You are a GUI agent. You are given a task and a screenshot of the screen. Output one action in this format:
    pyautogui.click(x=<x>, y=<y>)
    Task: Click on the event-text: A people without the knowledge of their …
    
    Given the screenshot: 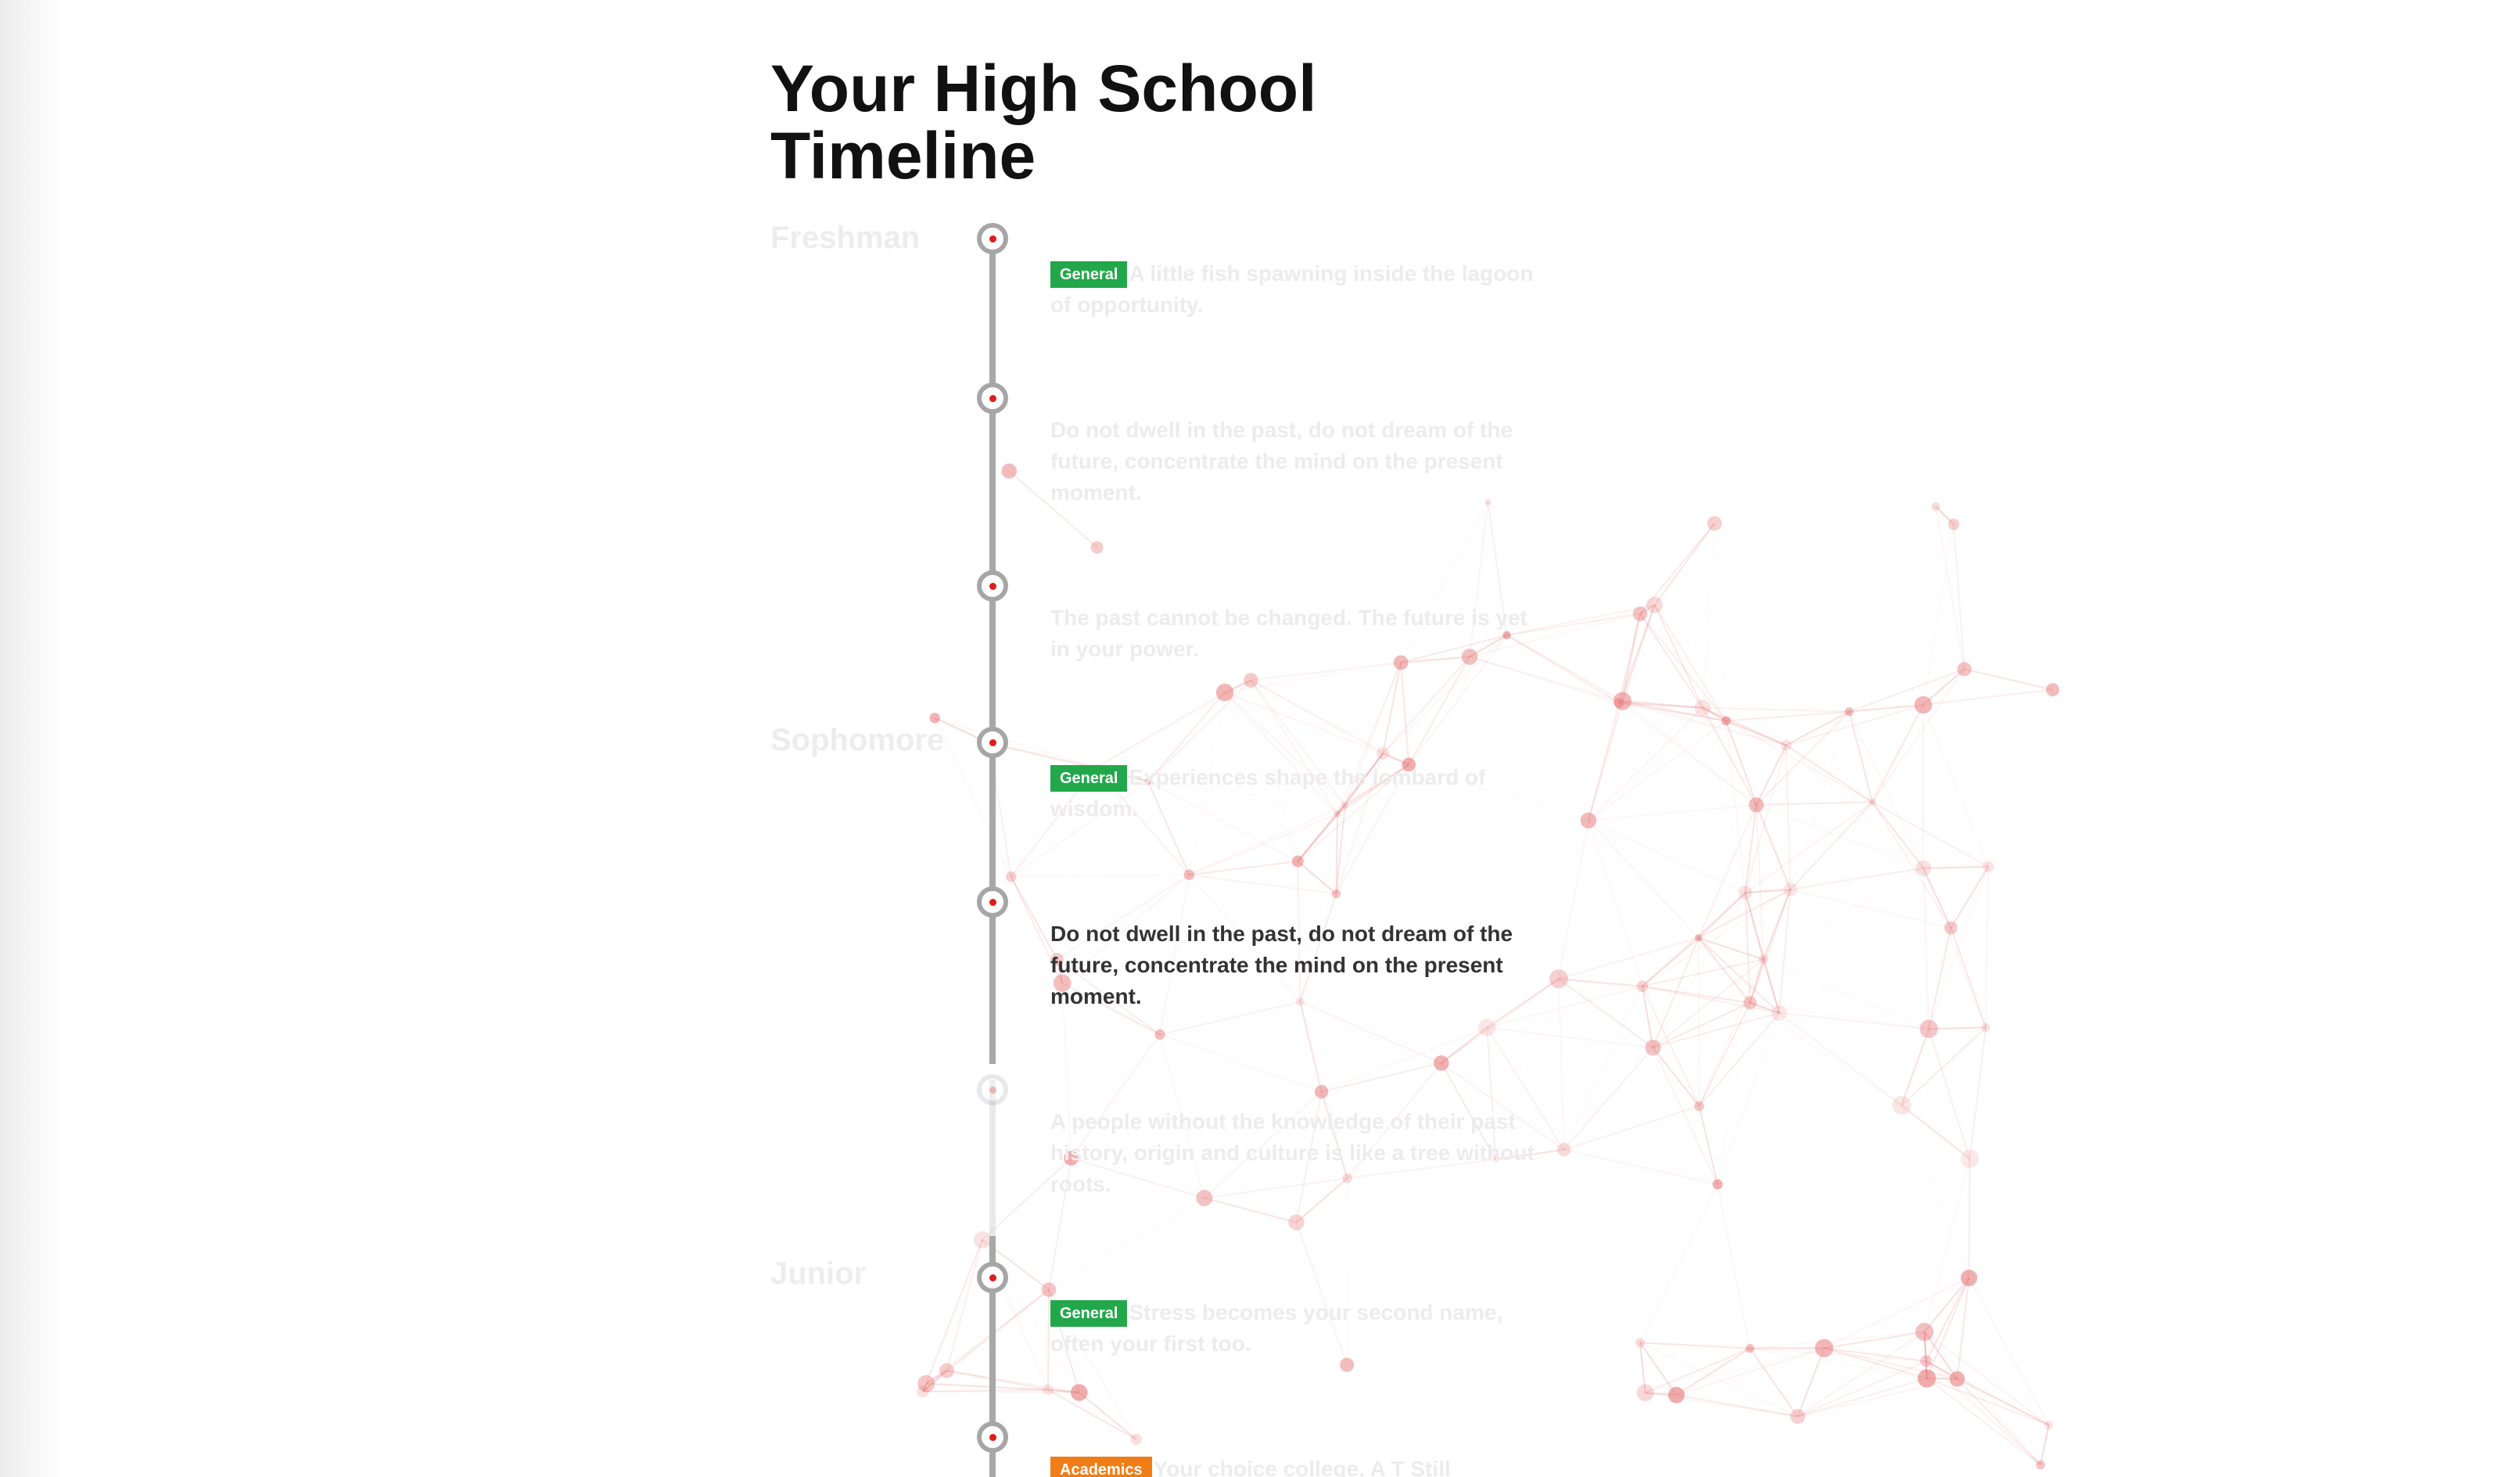 What is the action you would take?
    pyautogui.click(x=1292, y=1152)
    